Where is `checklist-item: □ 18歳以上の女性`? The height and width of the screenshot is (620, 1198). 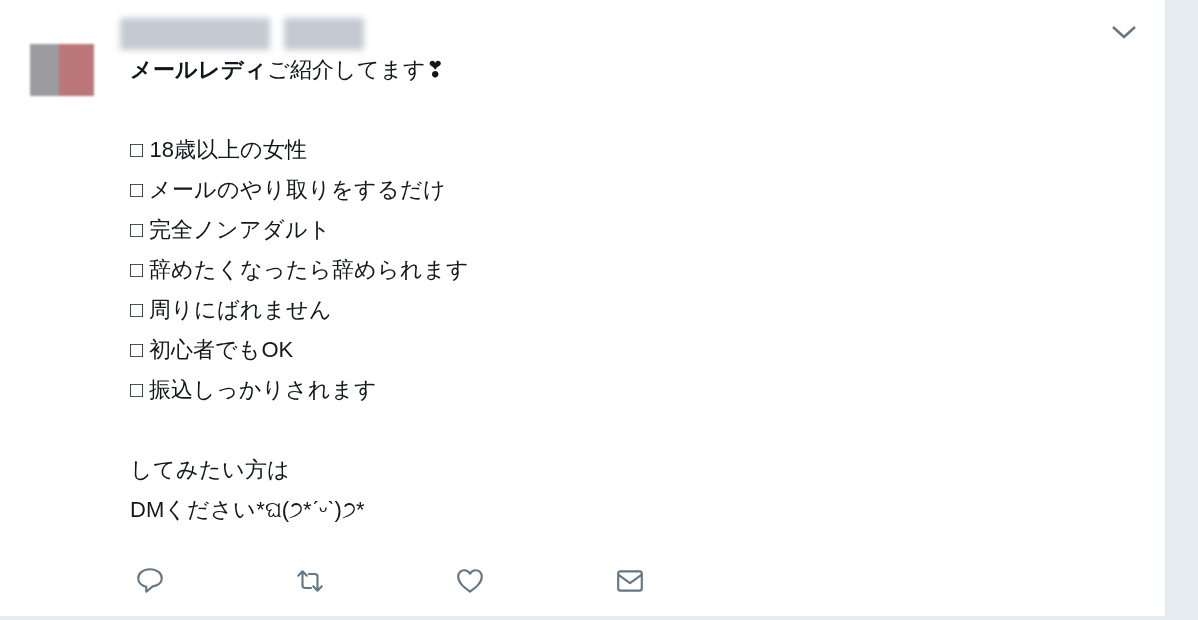
checklist-item: □ 18歳以上の女性 is located at coordinates (218, 150).